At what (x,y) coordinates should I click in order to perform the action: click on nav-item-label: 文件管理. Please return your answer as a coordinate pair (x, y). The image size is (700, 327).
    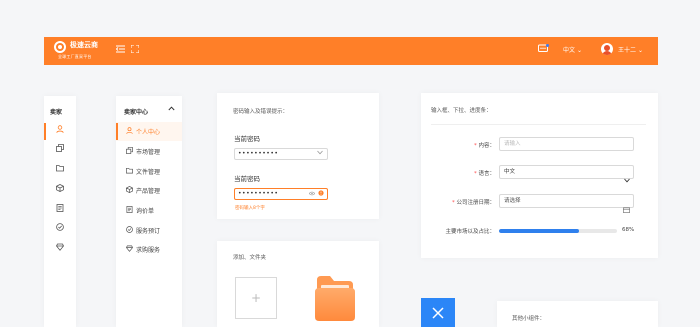
    Looking at the image, I should click on (148, 172).